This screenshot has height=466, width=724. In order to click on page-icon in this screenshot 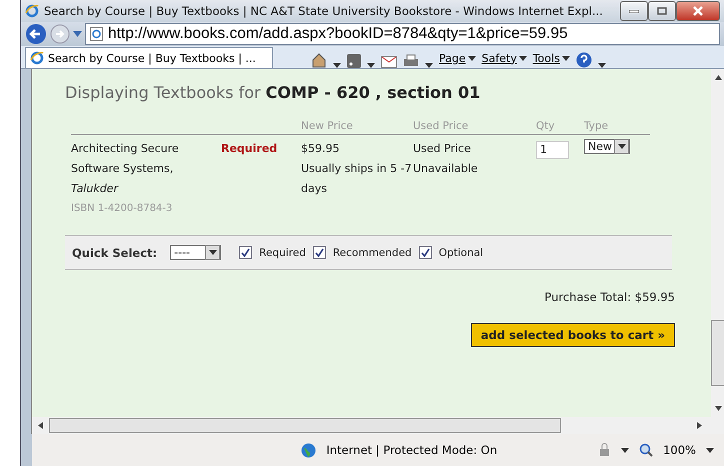, I will do `click(96, 34)`.